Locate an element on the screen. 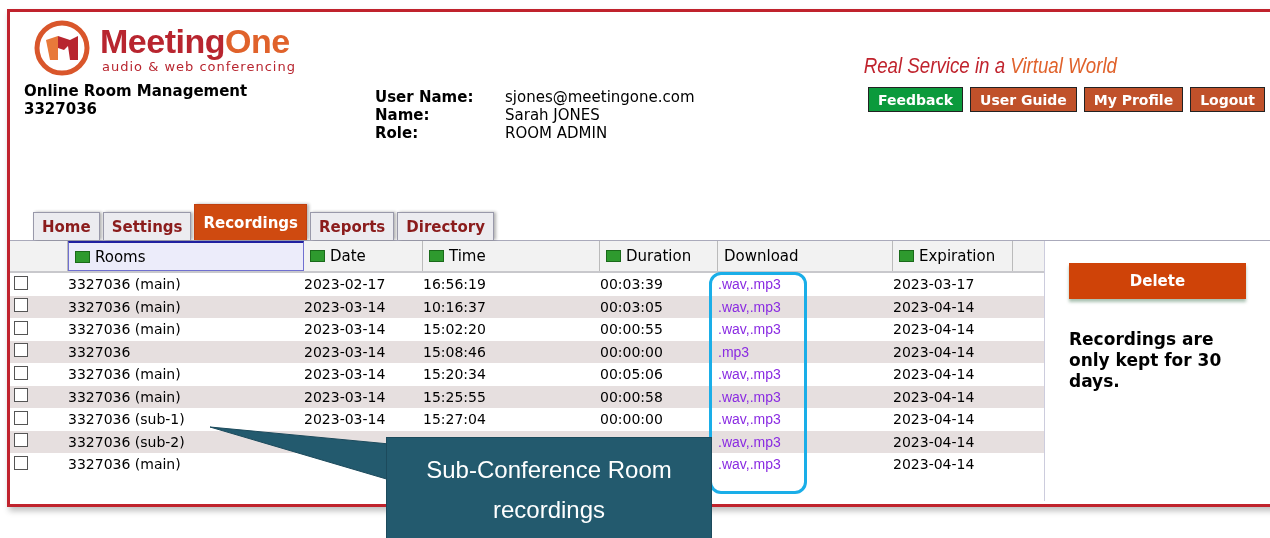 This screenshot has width=1270, height=538. delete-button: Delete is located at coordinates (1157, 281).